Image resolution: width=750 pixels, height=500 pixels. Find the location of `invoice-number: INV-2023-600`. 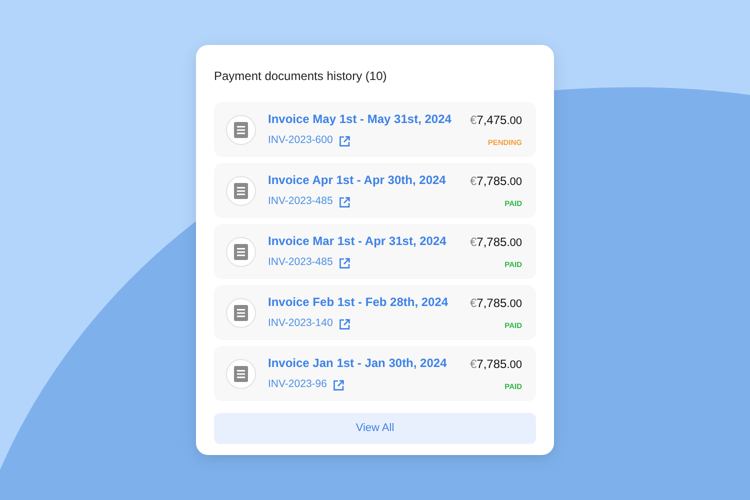

invoice-number: INV-2023-600 is located at coordinates (300, 140).